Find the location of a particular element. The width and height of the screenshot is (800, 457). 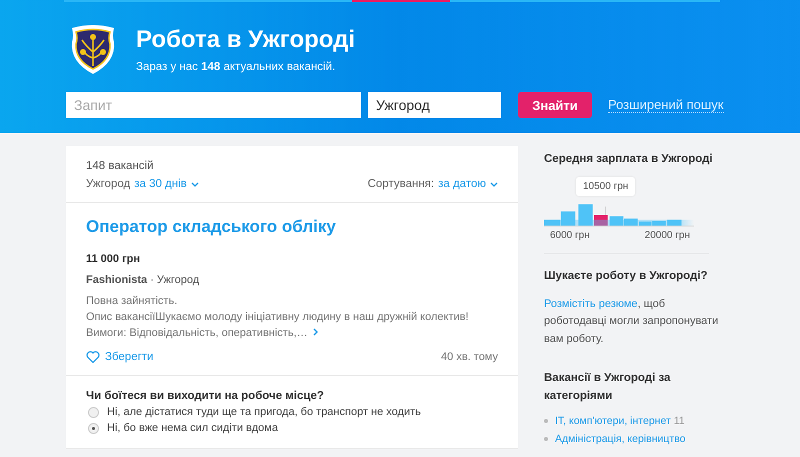

description-line: Повна зайнятість. is located at coordinates (132, 301).